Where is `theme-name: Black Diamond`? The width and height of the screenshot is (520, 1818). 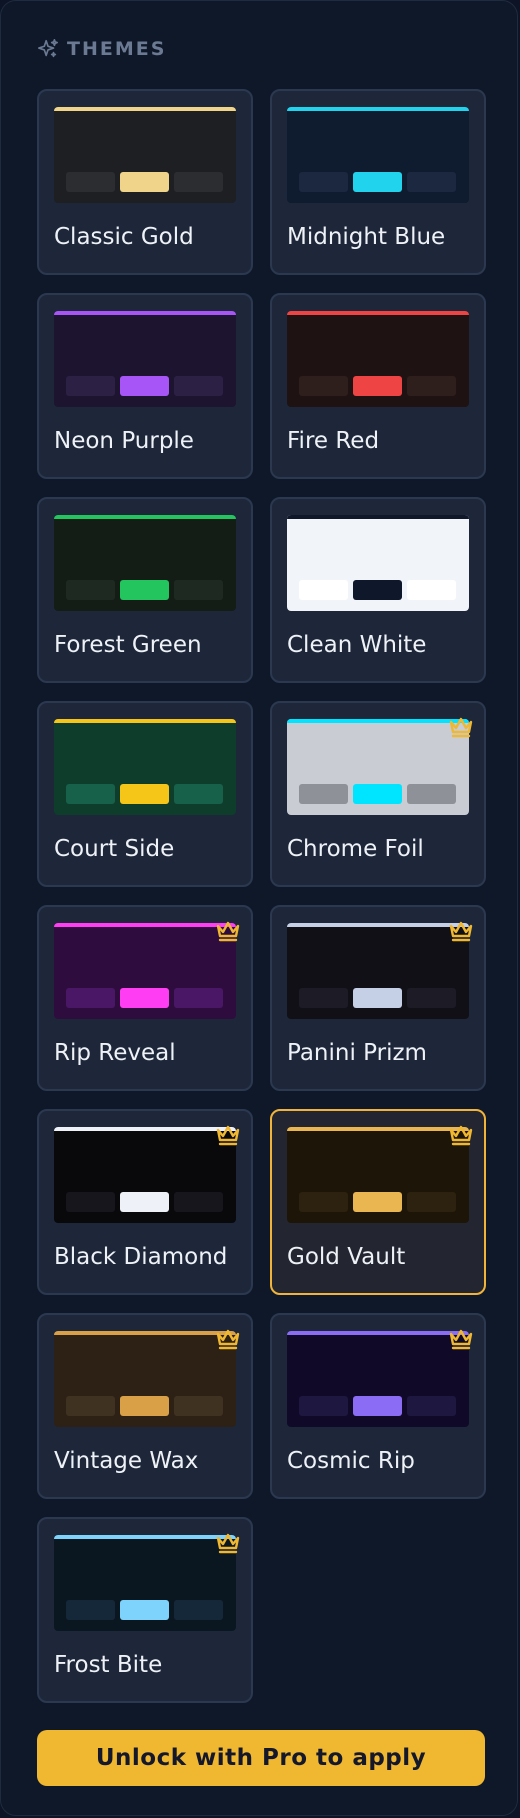 theme-name: Black Diamond is located at coordinates (141, 1257).